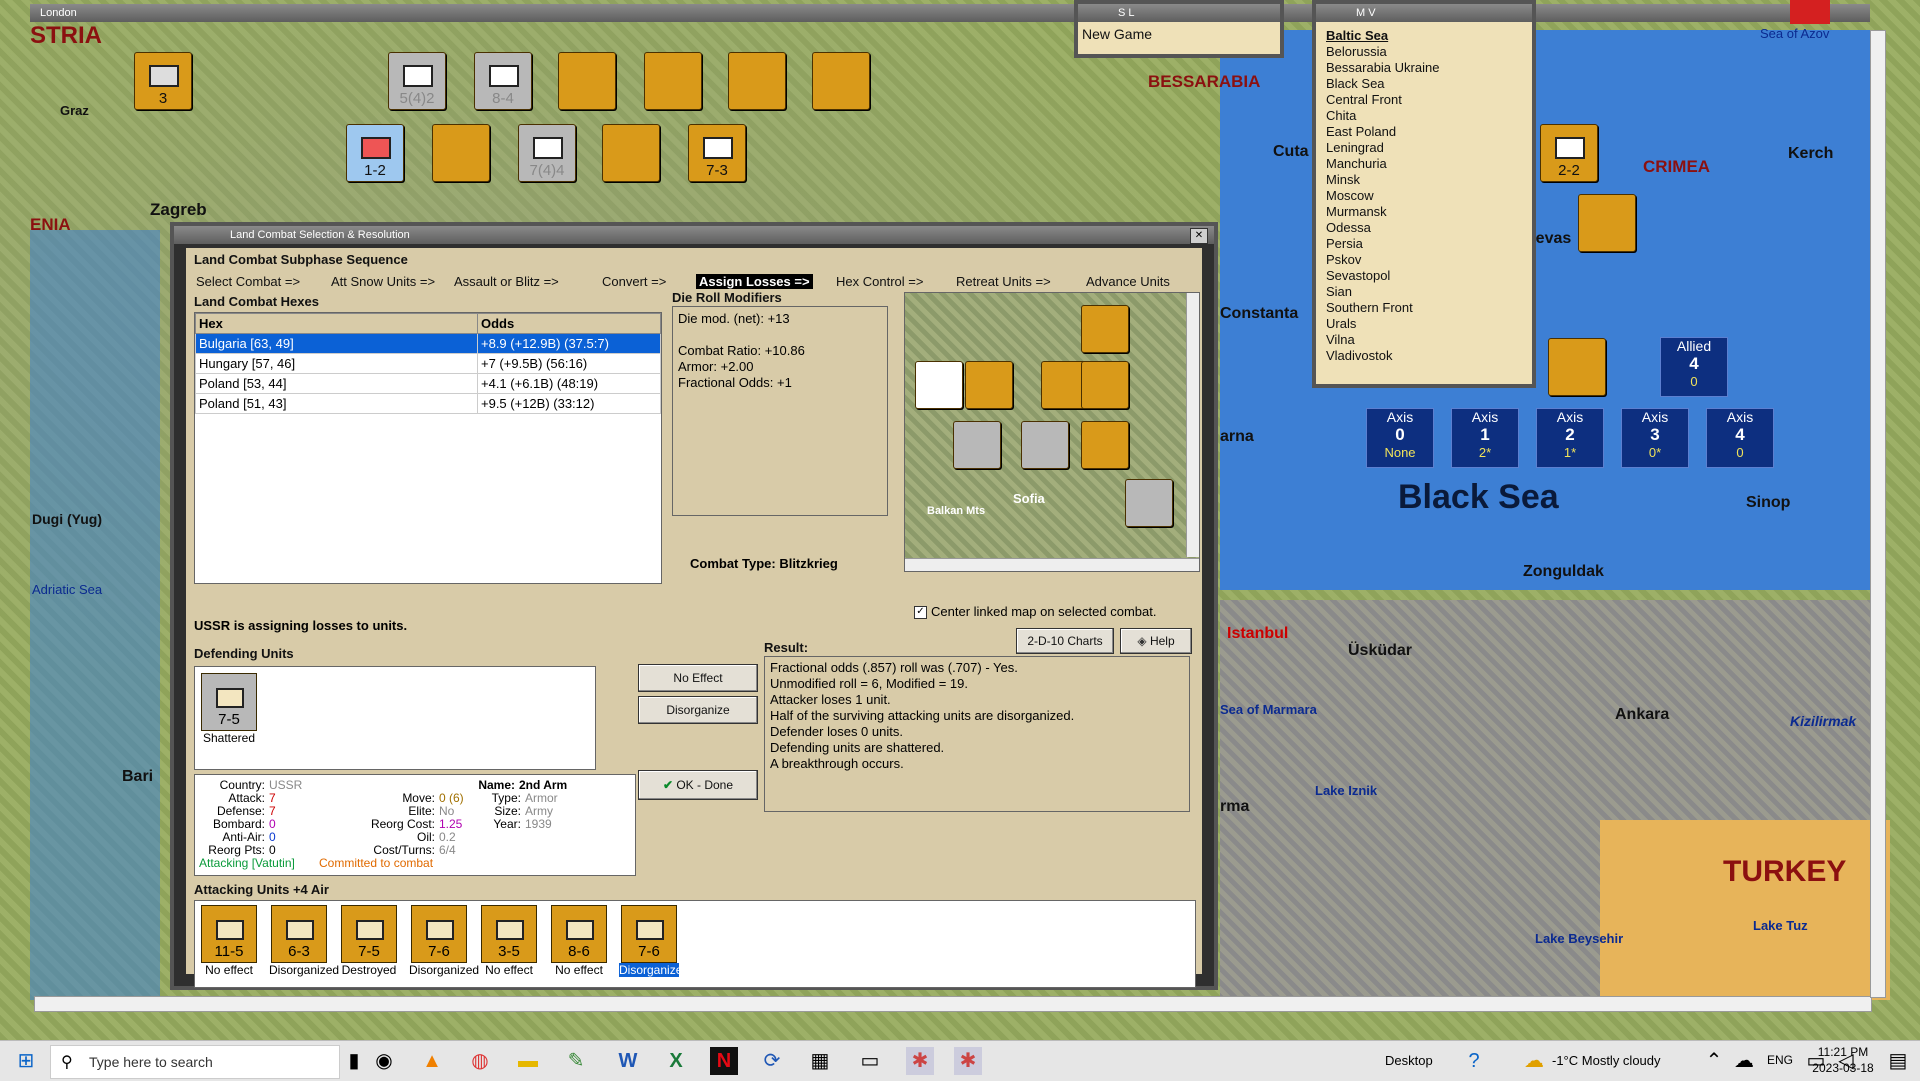 This screenshot has width=1920, height=1081. Describe the element at coordinates (375, 153) in the screenshot. I see `map-unit-counter: 1-2` at that location.